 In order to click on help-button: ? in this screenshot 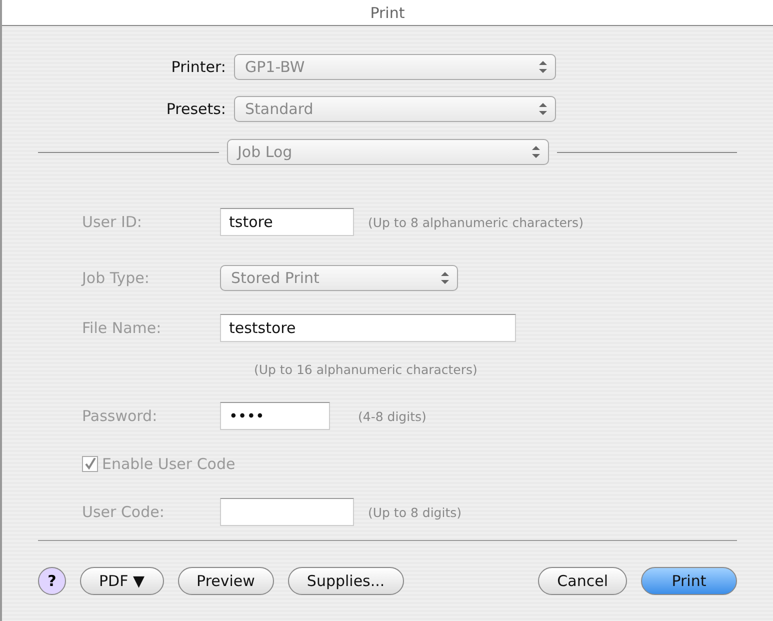, I will do `click(52, 581)`.